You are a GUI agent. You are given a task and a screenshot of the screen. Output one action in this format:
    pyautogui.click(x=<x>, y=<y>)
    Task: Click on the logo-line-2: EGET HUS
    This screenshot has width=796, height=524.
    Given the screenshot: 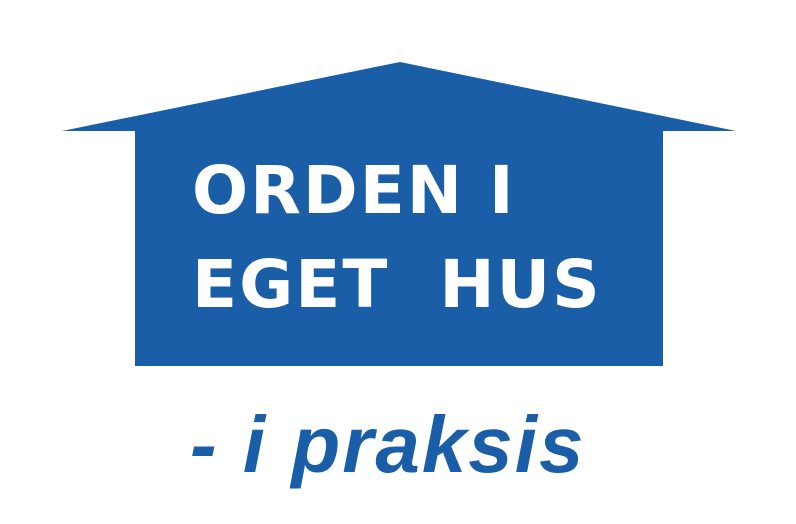 What is the action you would take?
    pyautogui.click(x=397, y=284)
    